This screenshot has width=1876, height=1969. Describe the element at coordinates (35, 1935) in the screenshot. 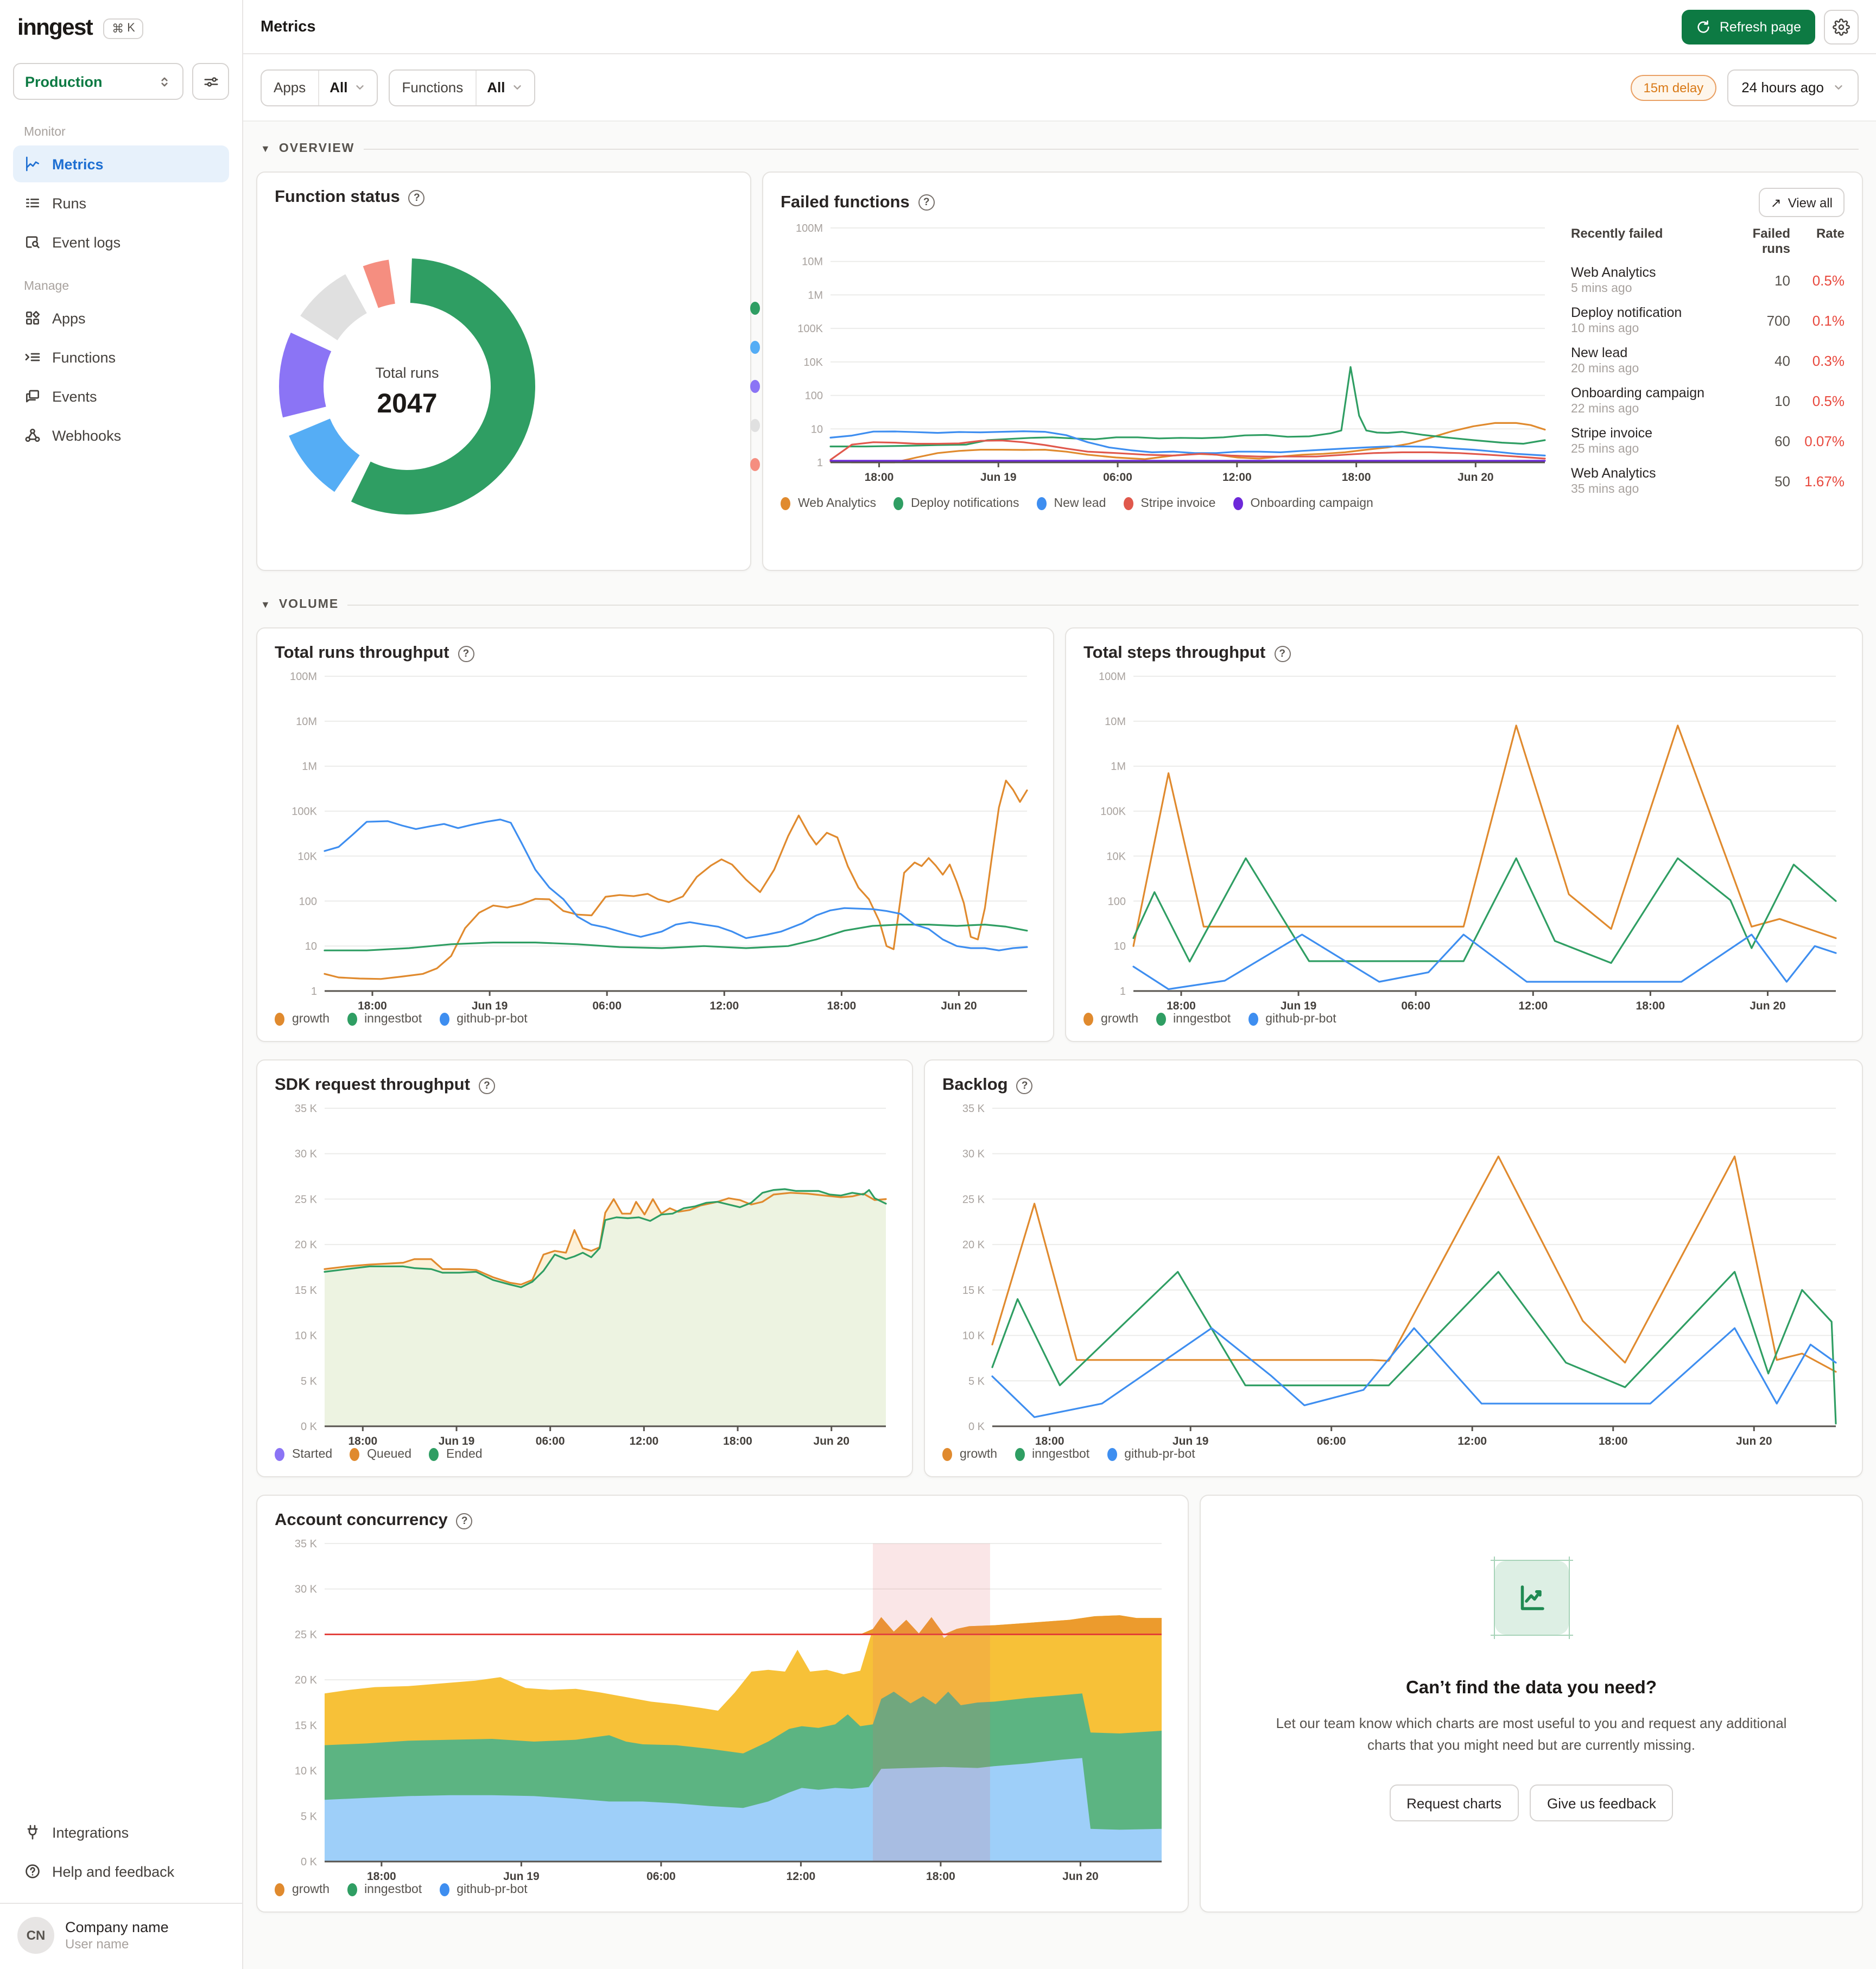

I see `avatar: CN` at that location.